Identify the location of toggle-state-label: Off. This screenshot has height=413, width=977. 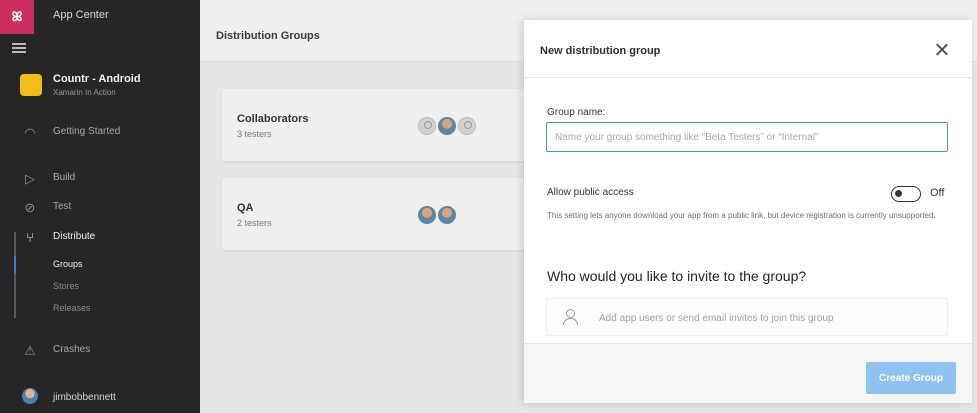
(937, 193).